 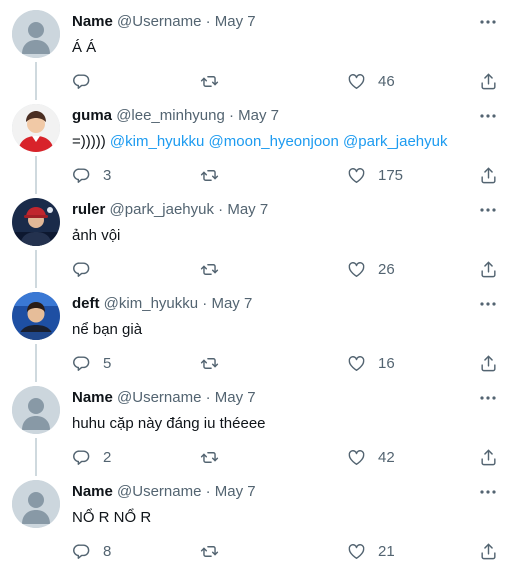 I want to click on reply-count: 5, so click(x=107, y=363).